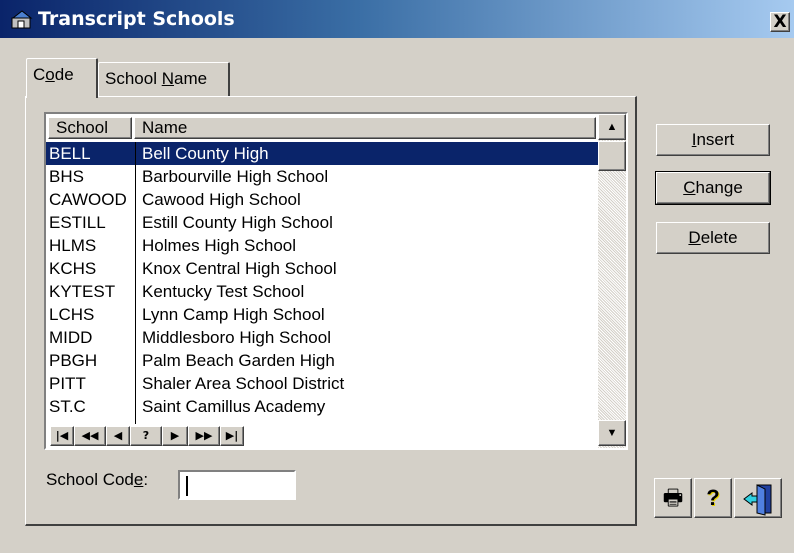 This screenshot has width=794, height=553. What do you see at coordinates (22, 19) in the screenshot?
I see `app-icon` at bounding box center [22, 19].